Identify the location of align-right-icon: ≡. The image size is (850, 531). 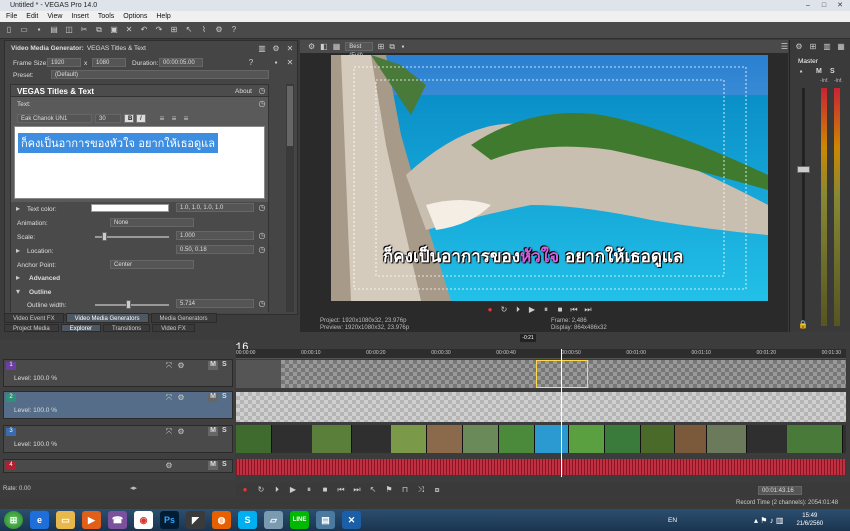
(186, 119).